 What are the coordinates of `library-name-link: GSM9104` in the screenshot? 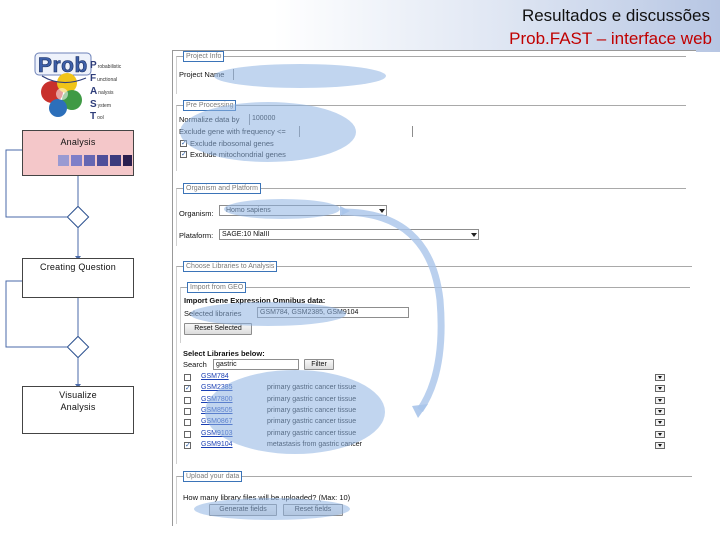 It's located at (217, 444).